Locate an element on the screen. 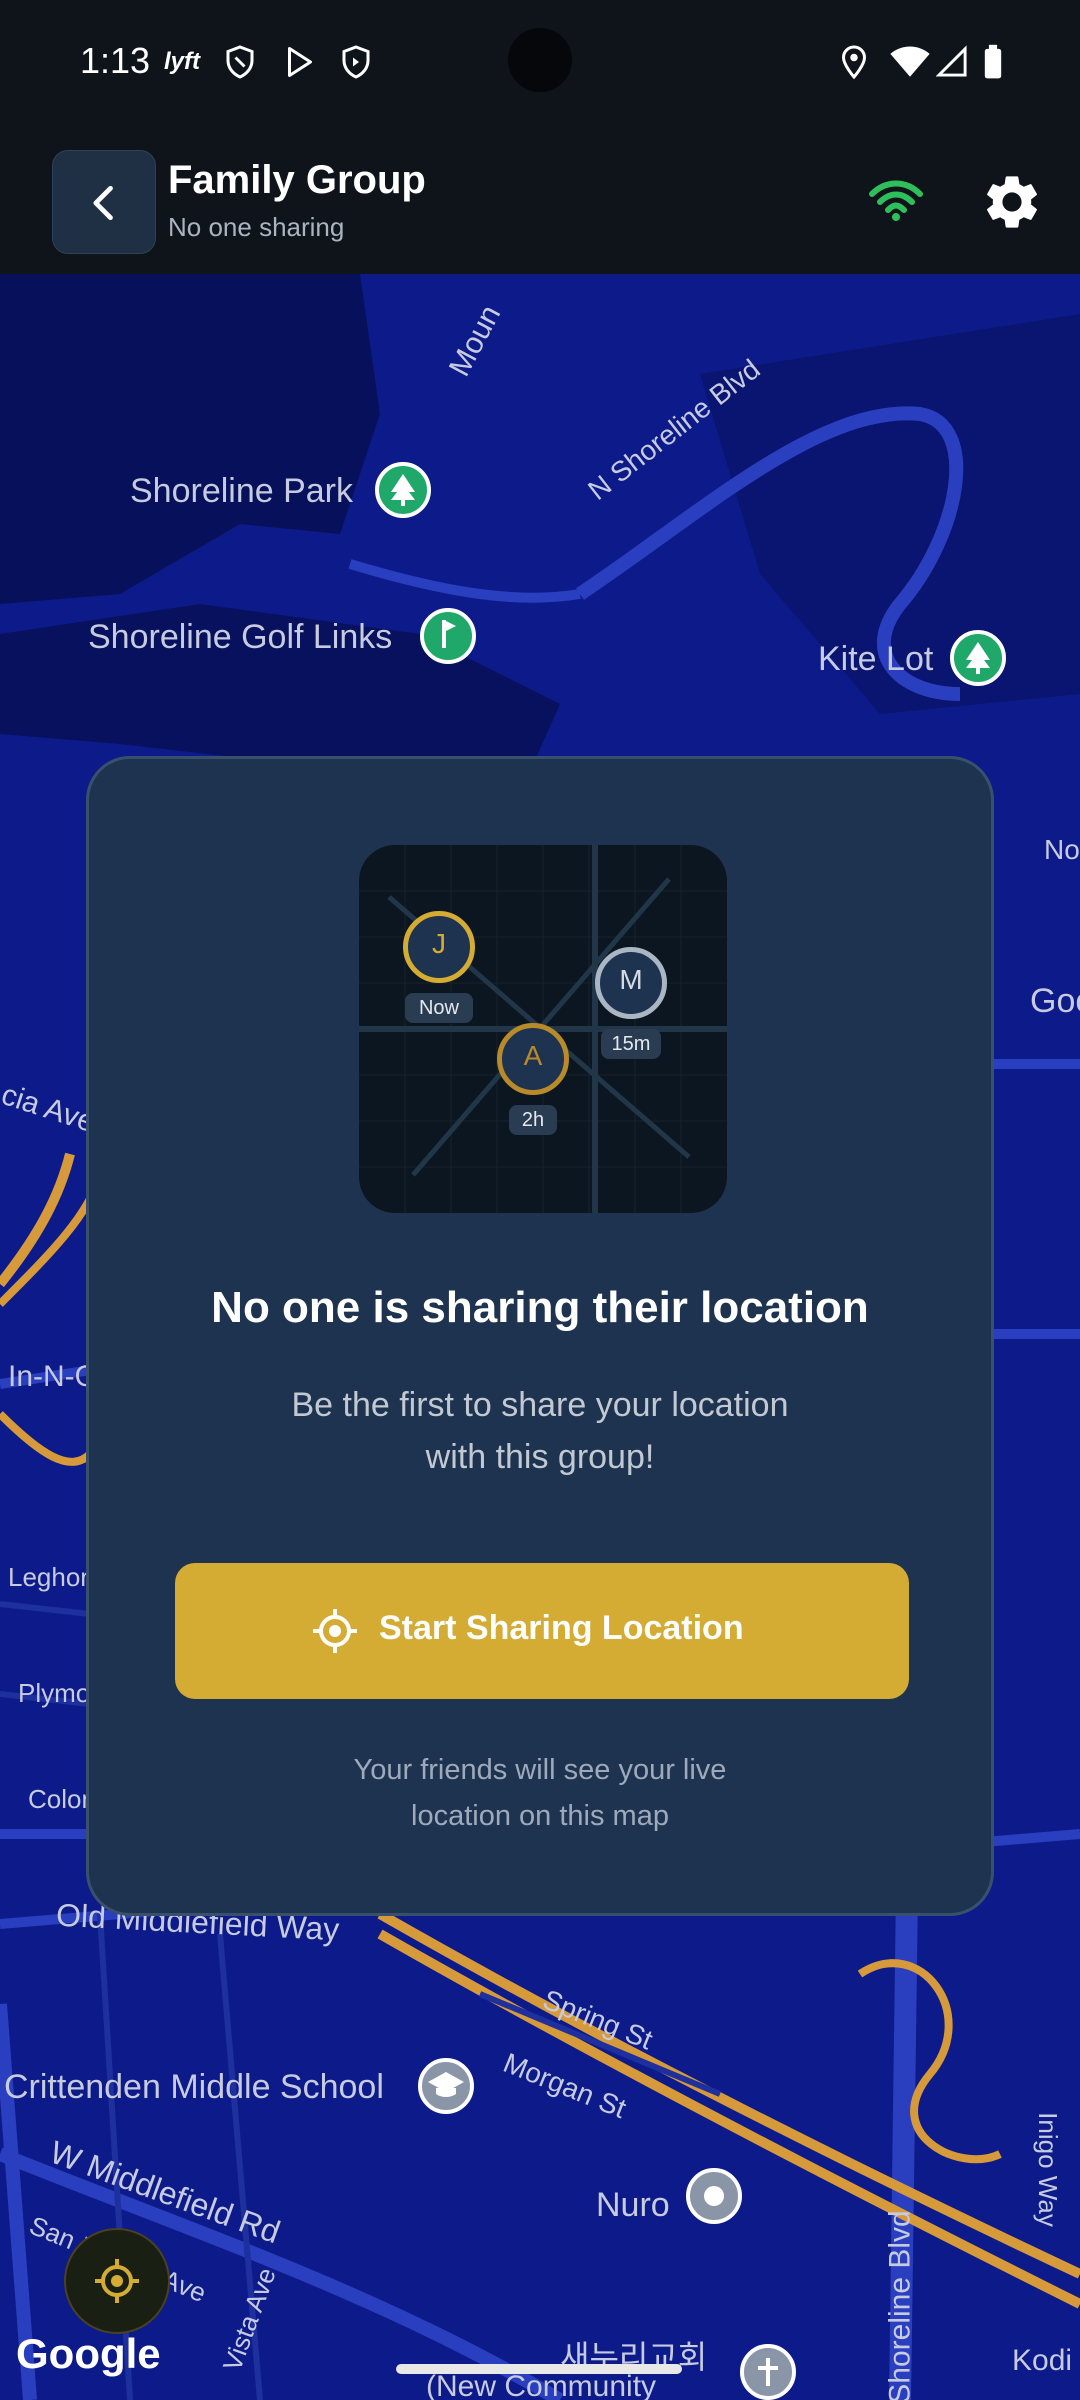 The height and width of the screenshot is (2400, 1080). start-sharing-button: Start Sharing Location is located at coordinates (542, 1631).